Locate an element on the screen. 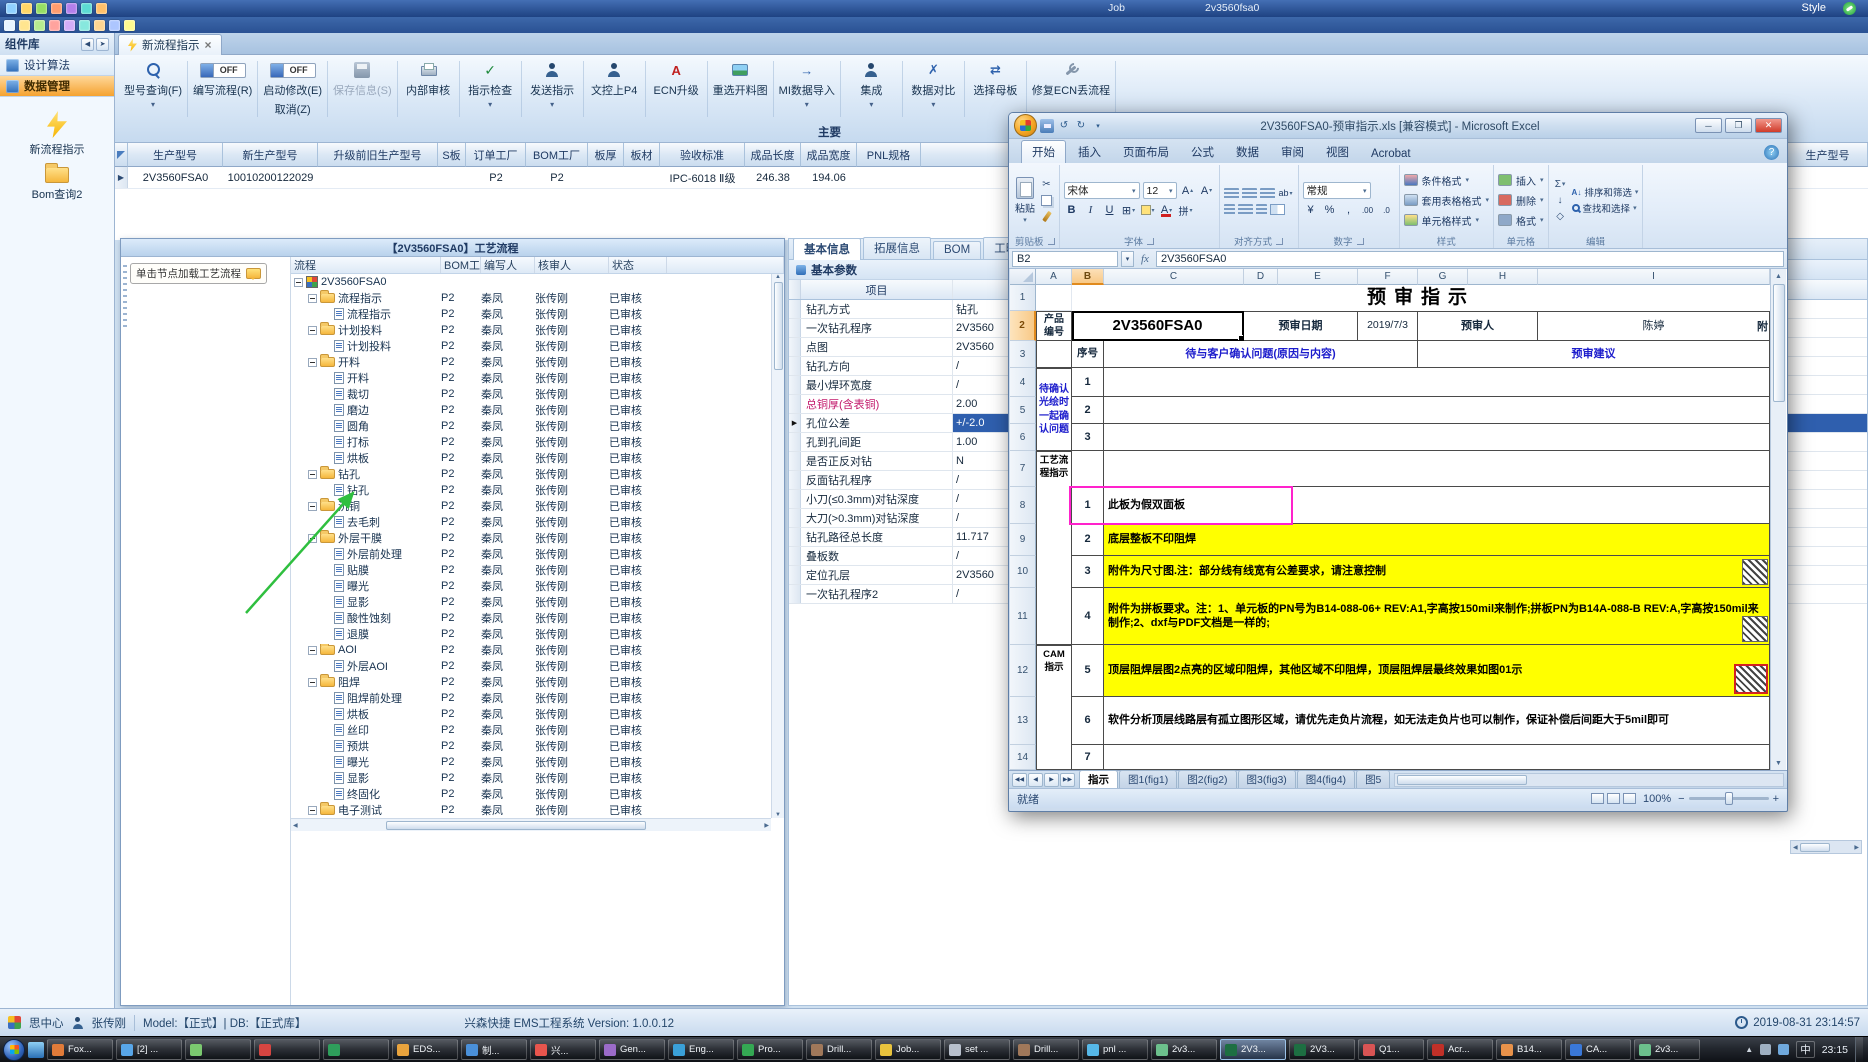 Image resolution: width=1868 pixels, height=1062 pixels. process-tree-row: 阻焊 P2 秦凤 张传刚 已审核 is located at coordinates (531, 682).